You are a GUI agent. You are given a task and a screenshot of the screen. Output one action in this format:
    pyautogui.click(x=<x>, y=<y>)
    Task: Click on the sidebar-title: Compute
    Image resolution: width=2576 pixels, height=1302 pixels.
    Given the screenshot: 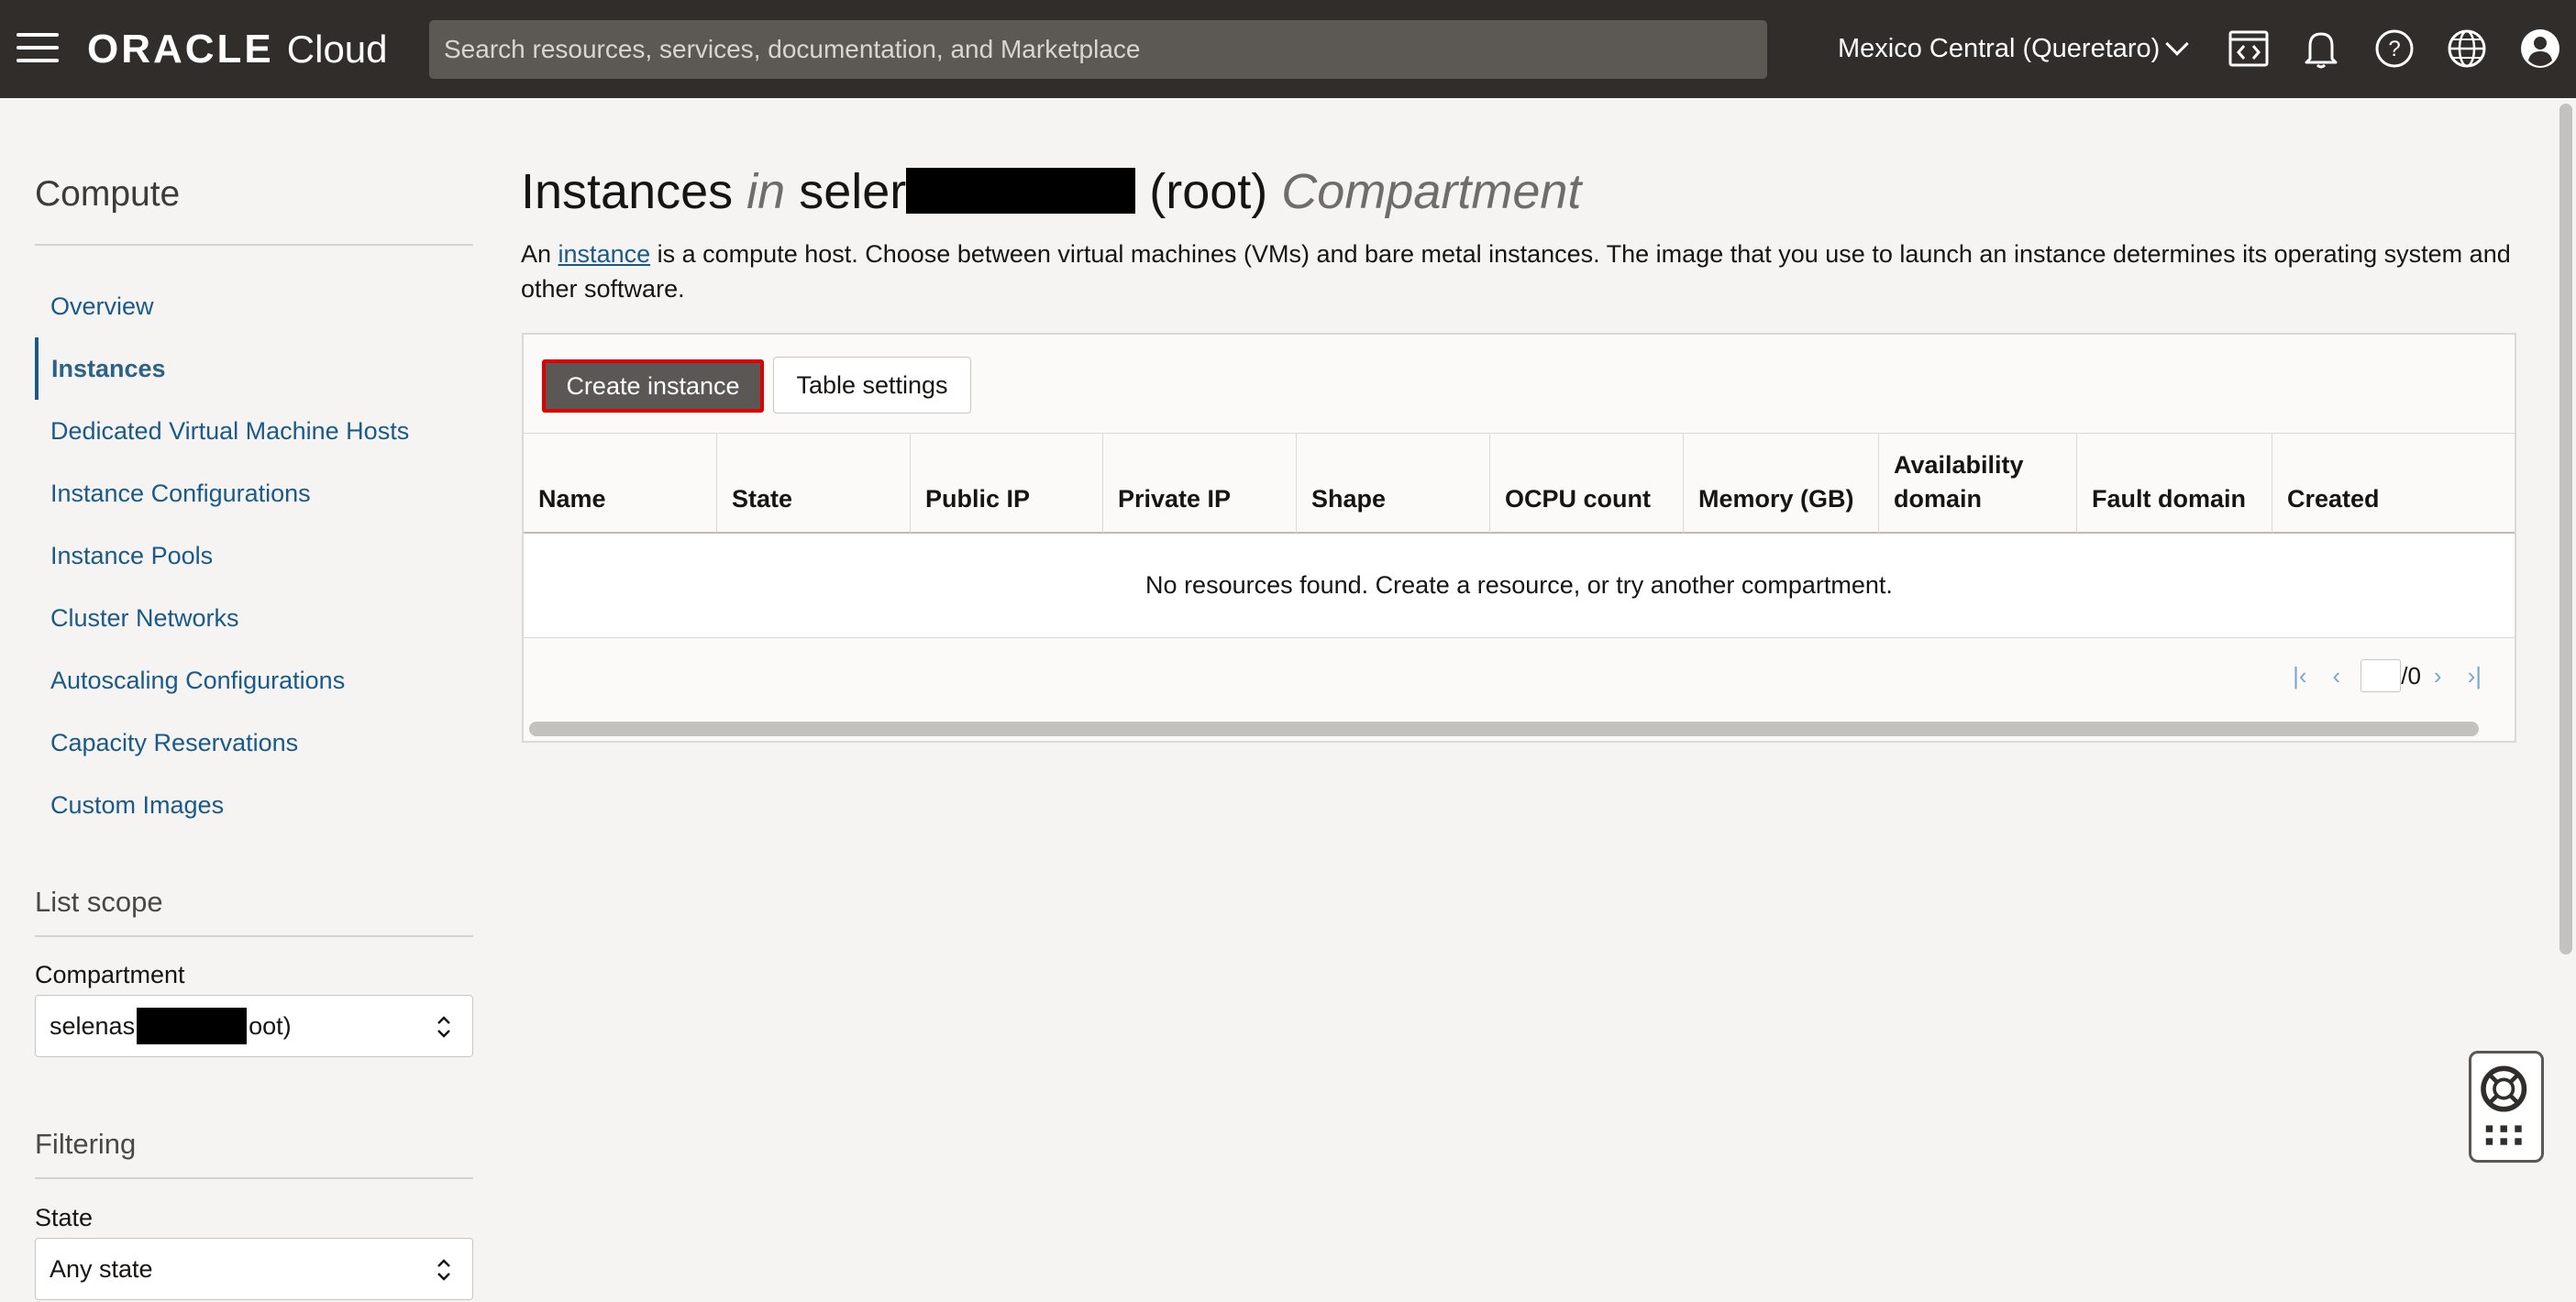 What is the action you would take?
    pyautogui.click(x=108, y=194)
    